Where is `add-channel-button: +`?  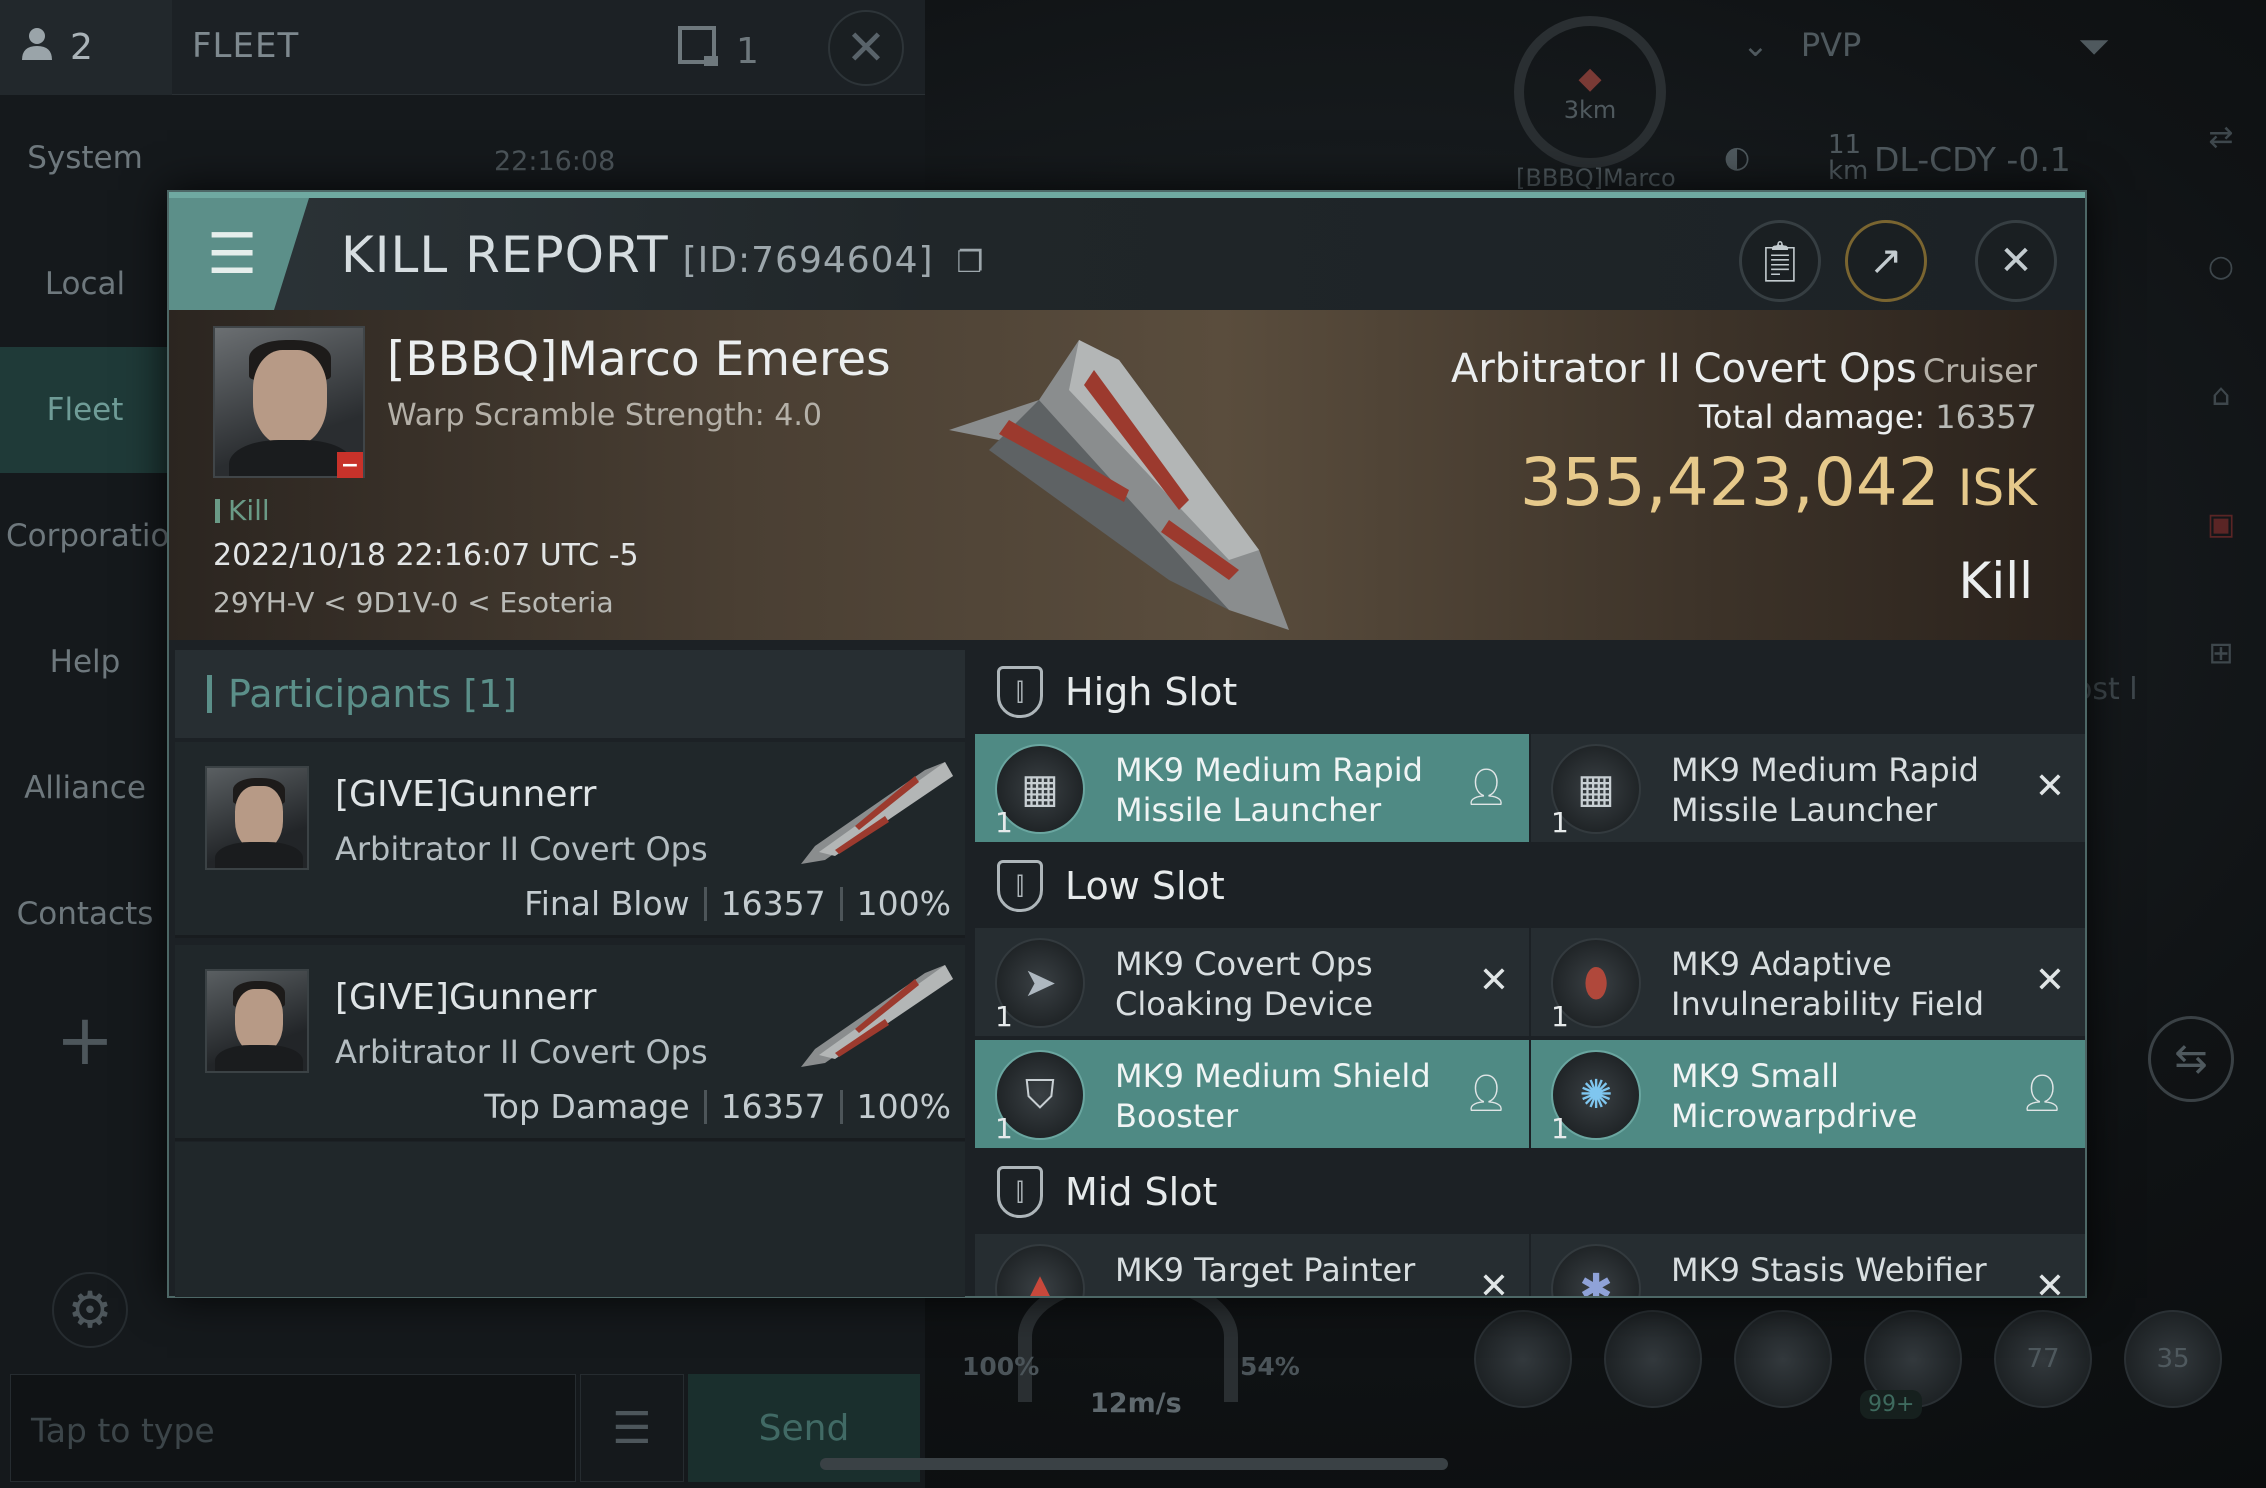 add-channel-button: + is located at coordinates (85, 1040).